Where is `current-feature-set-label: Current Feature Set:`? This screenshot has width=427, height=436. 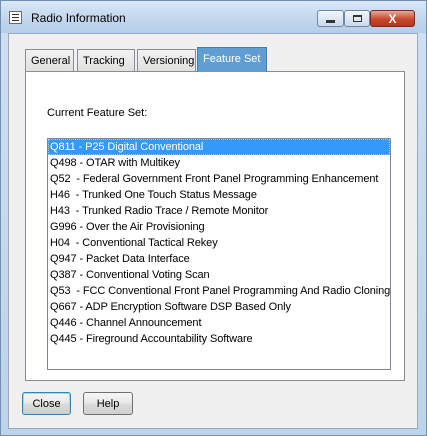 current-feature-set-label: Current Feature Set: is located at coordinates (97, 113).